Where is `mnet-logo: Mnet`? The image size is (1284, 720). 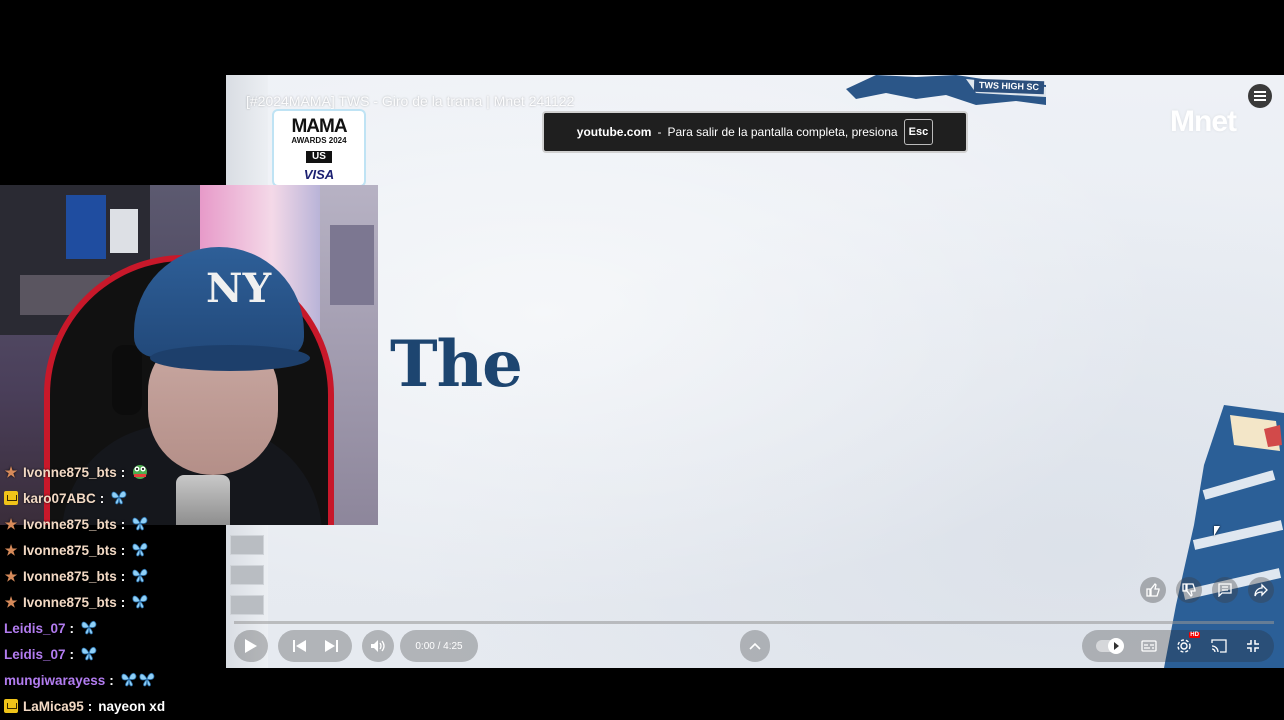
mnet-logo: Mnet is located at coordinates (1203, 121).